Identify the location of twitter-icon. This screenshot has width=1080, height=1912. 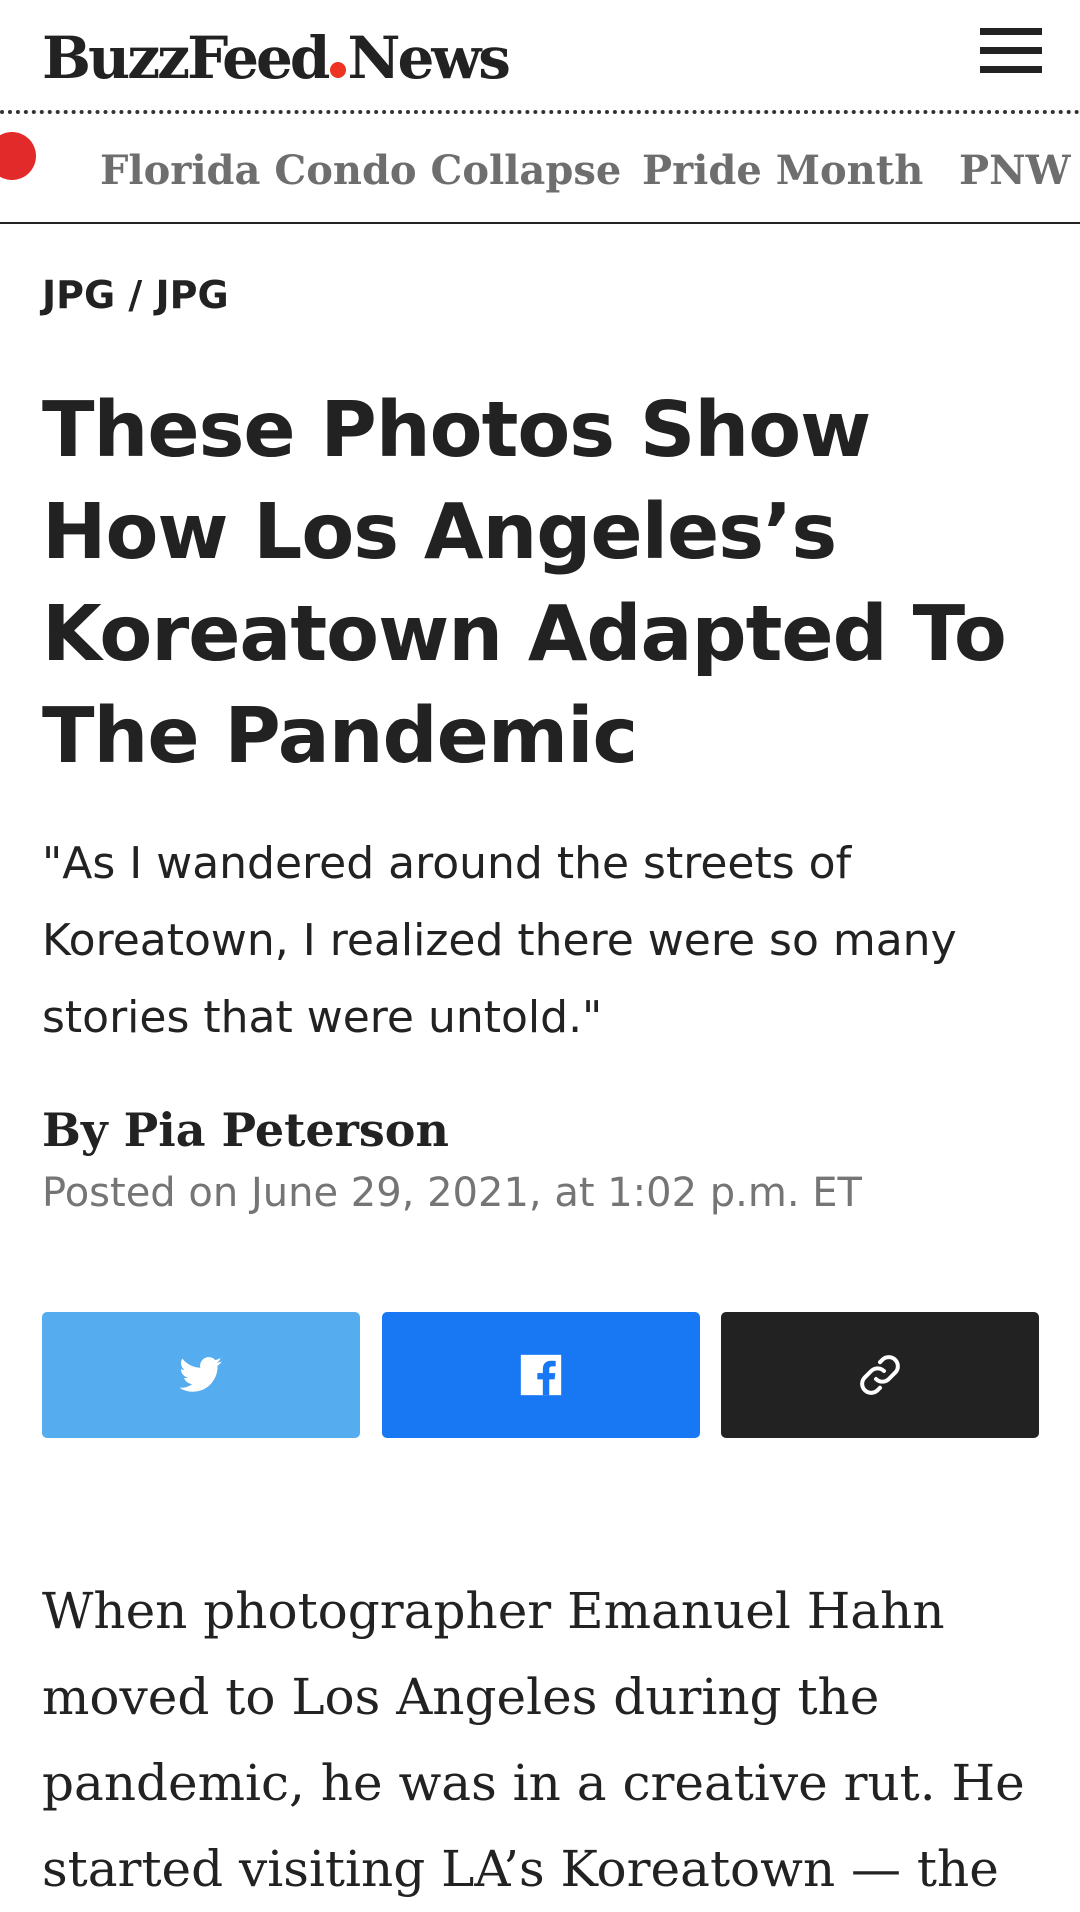
(200, 1374).